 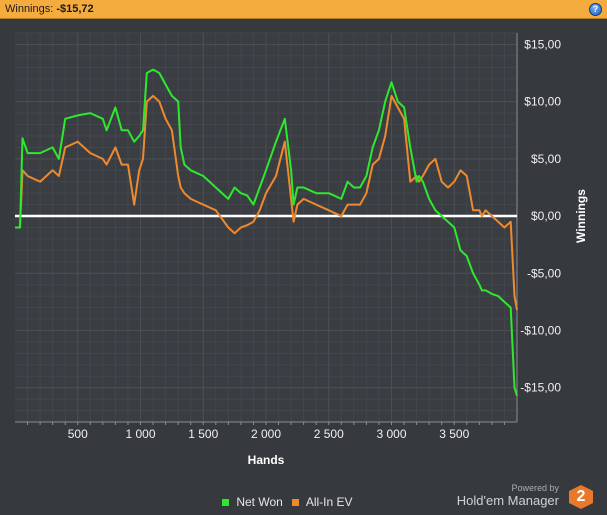 What do you see at coordinates (544, 273) in the screenshot?
I see `y-tick-label: -$5,00` at bounding box center [544, 273].